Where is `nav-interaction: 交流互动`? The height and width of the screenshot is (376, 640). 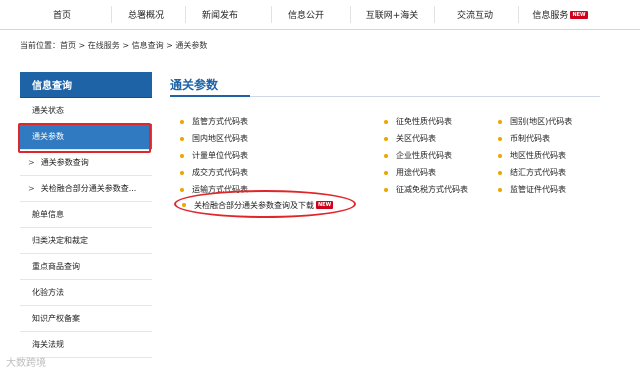
nav-interaction: 交流互动 is located at coordinates (475, 14).